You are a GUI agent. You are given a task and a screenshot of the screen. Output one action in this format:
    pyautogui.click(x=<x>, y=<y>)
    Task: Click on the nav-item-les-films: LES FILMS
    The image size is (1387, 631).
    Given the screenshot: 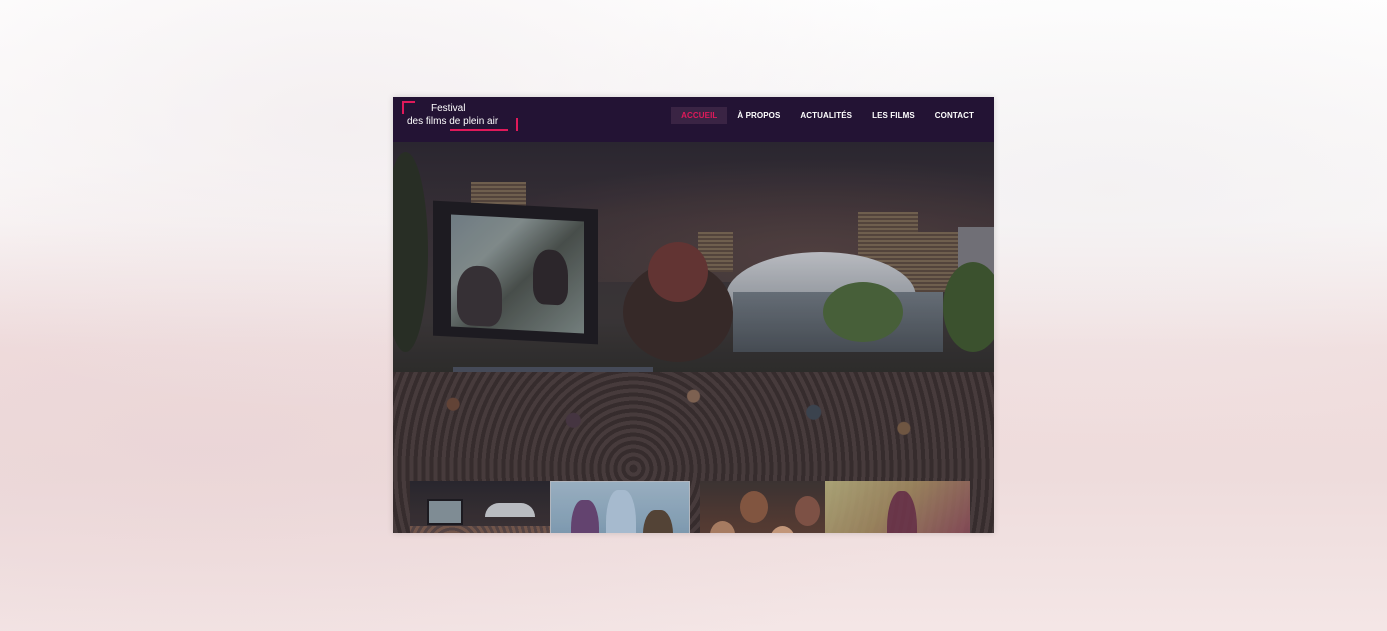 What is the action you would take?
    pyautogui.click(x=893, y=115)
    